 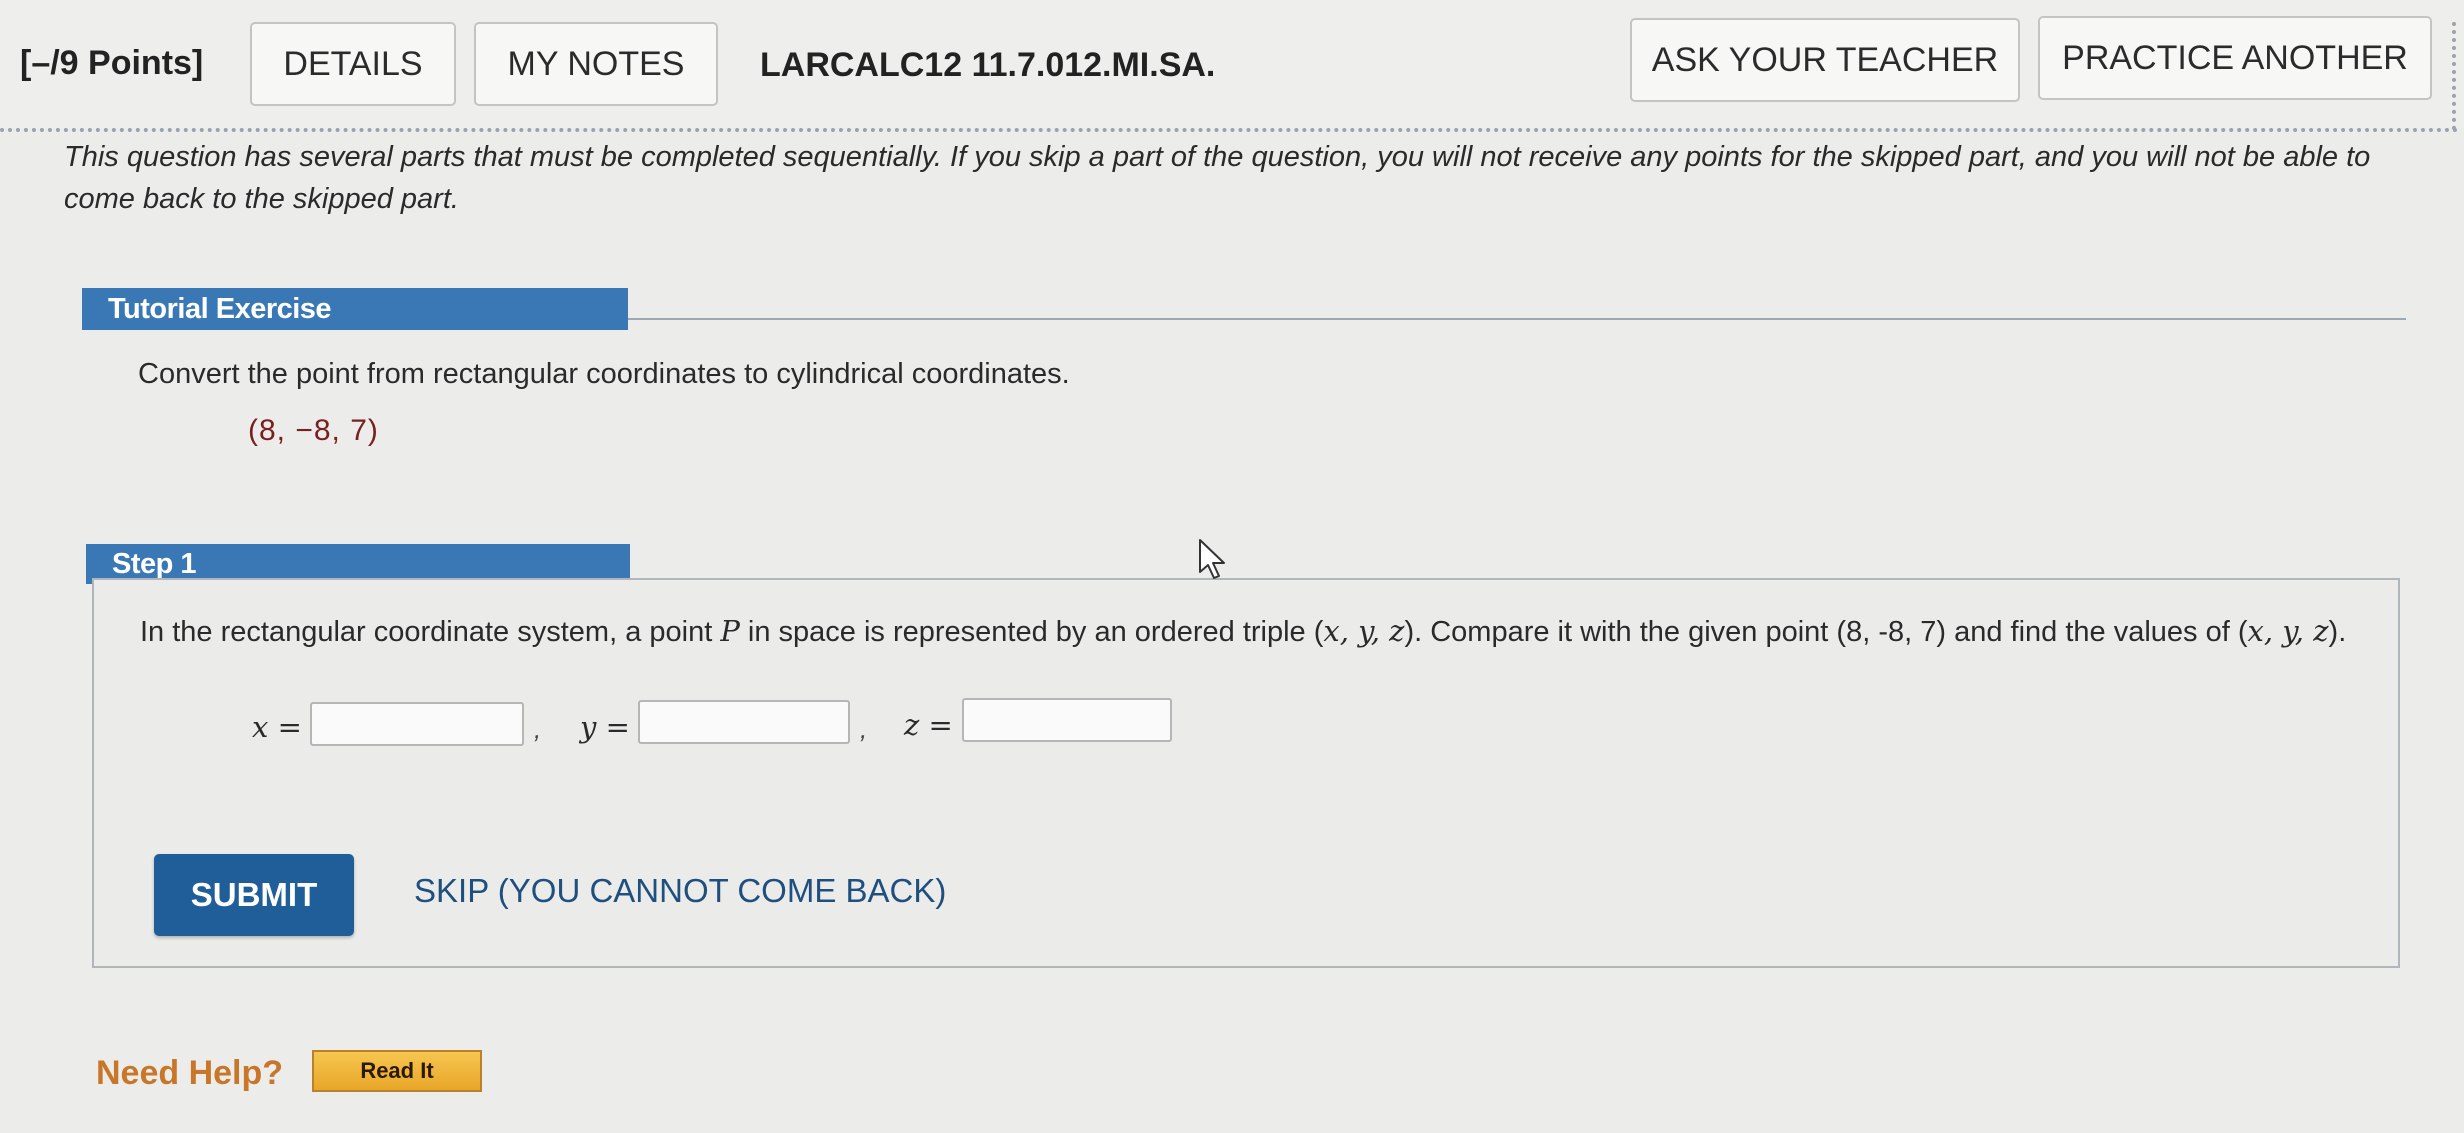 What do you see at coordinates (680, 891) in the screenshot?
I see `skip-button: SKIP (YOU CANNOT COME BACK)` at bounding box center [680, 891].